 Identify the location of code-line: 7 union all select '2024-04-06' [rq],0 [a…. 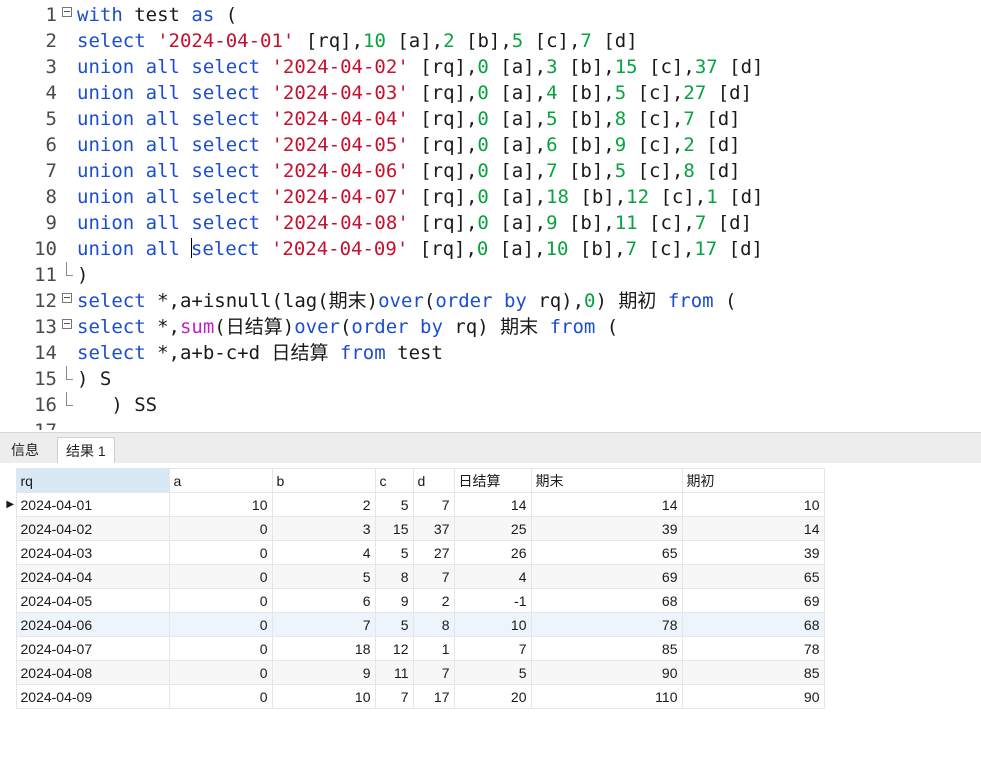
(490, 171).